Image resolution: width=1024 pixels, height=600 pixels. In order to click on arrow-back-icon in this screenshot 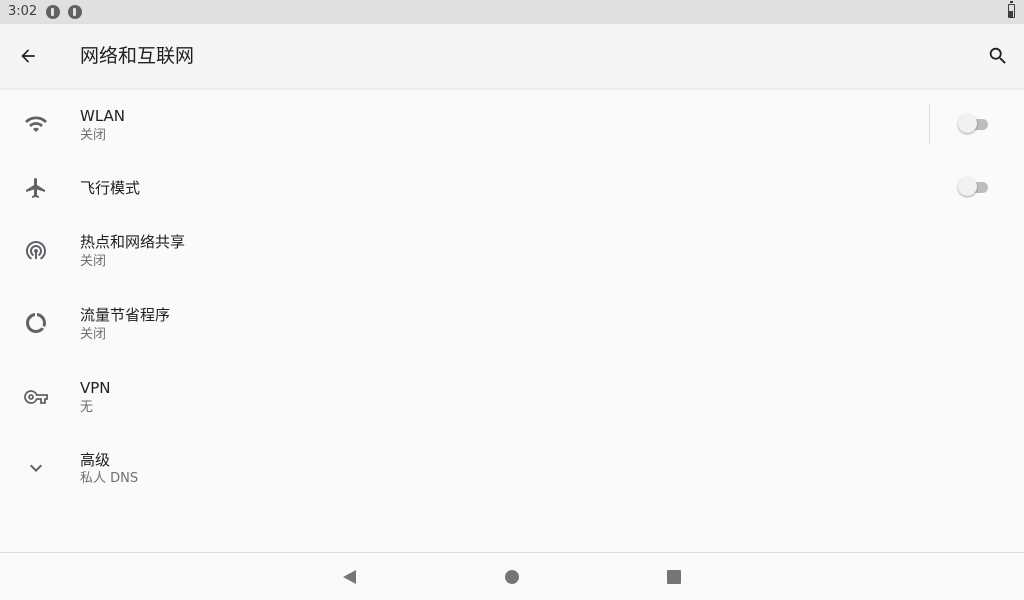, I will do `click(28, 56)`.